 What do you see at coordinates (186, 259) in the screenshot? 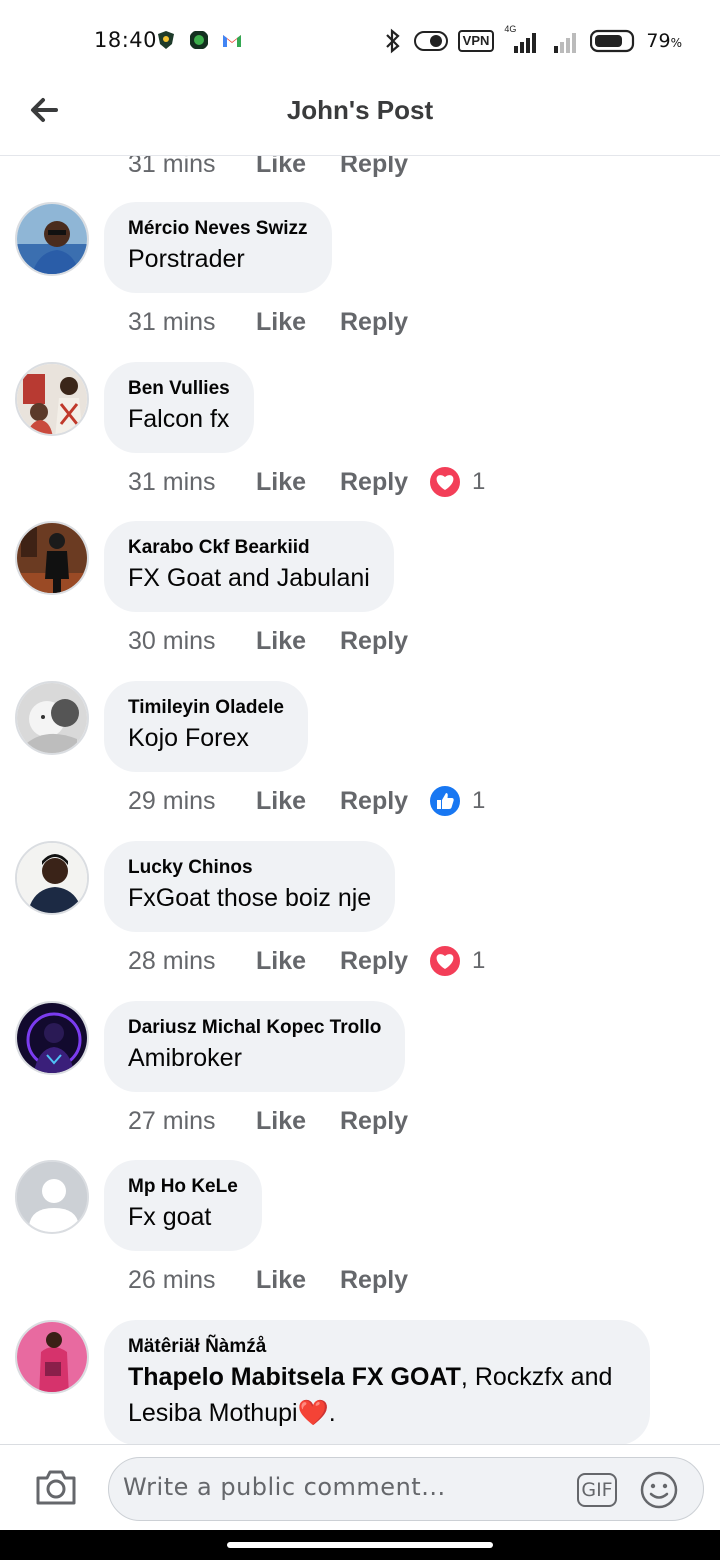
I see `comment-text: Porstrader` at bounding box center [186, 259].